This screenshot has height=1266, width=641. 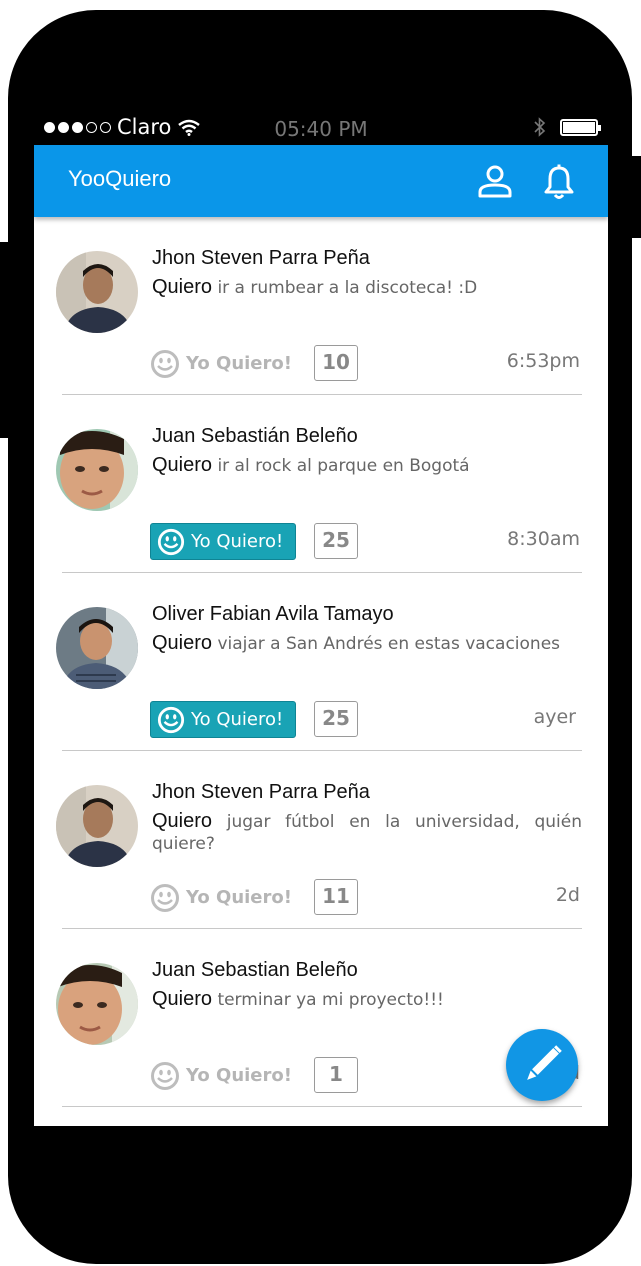 I want to click on user-name: Juan Sebastián Beleño, so click(x=255, y=436).